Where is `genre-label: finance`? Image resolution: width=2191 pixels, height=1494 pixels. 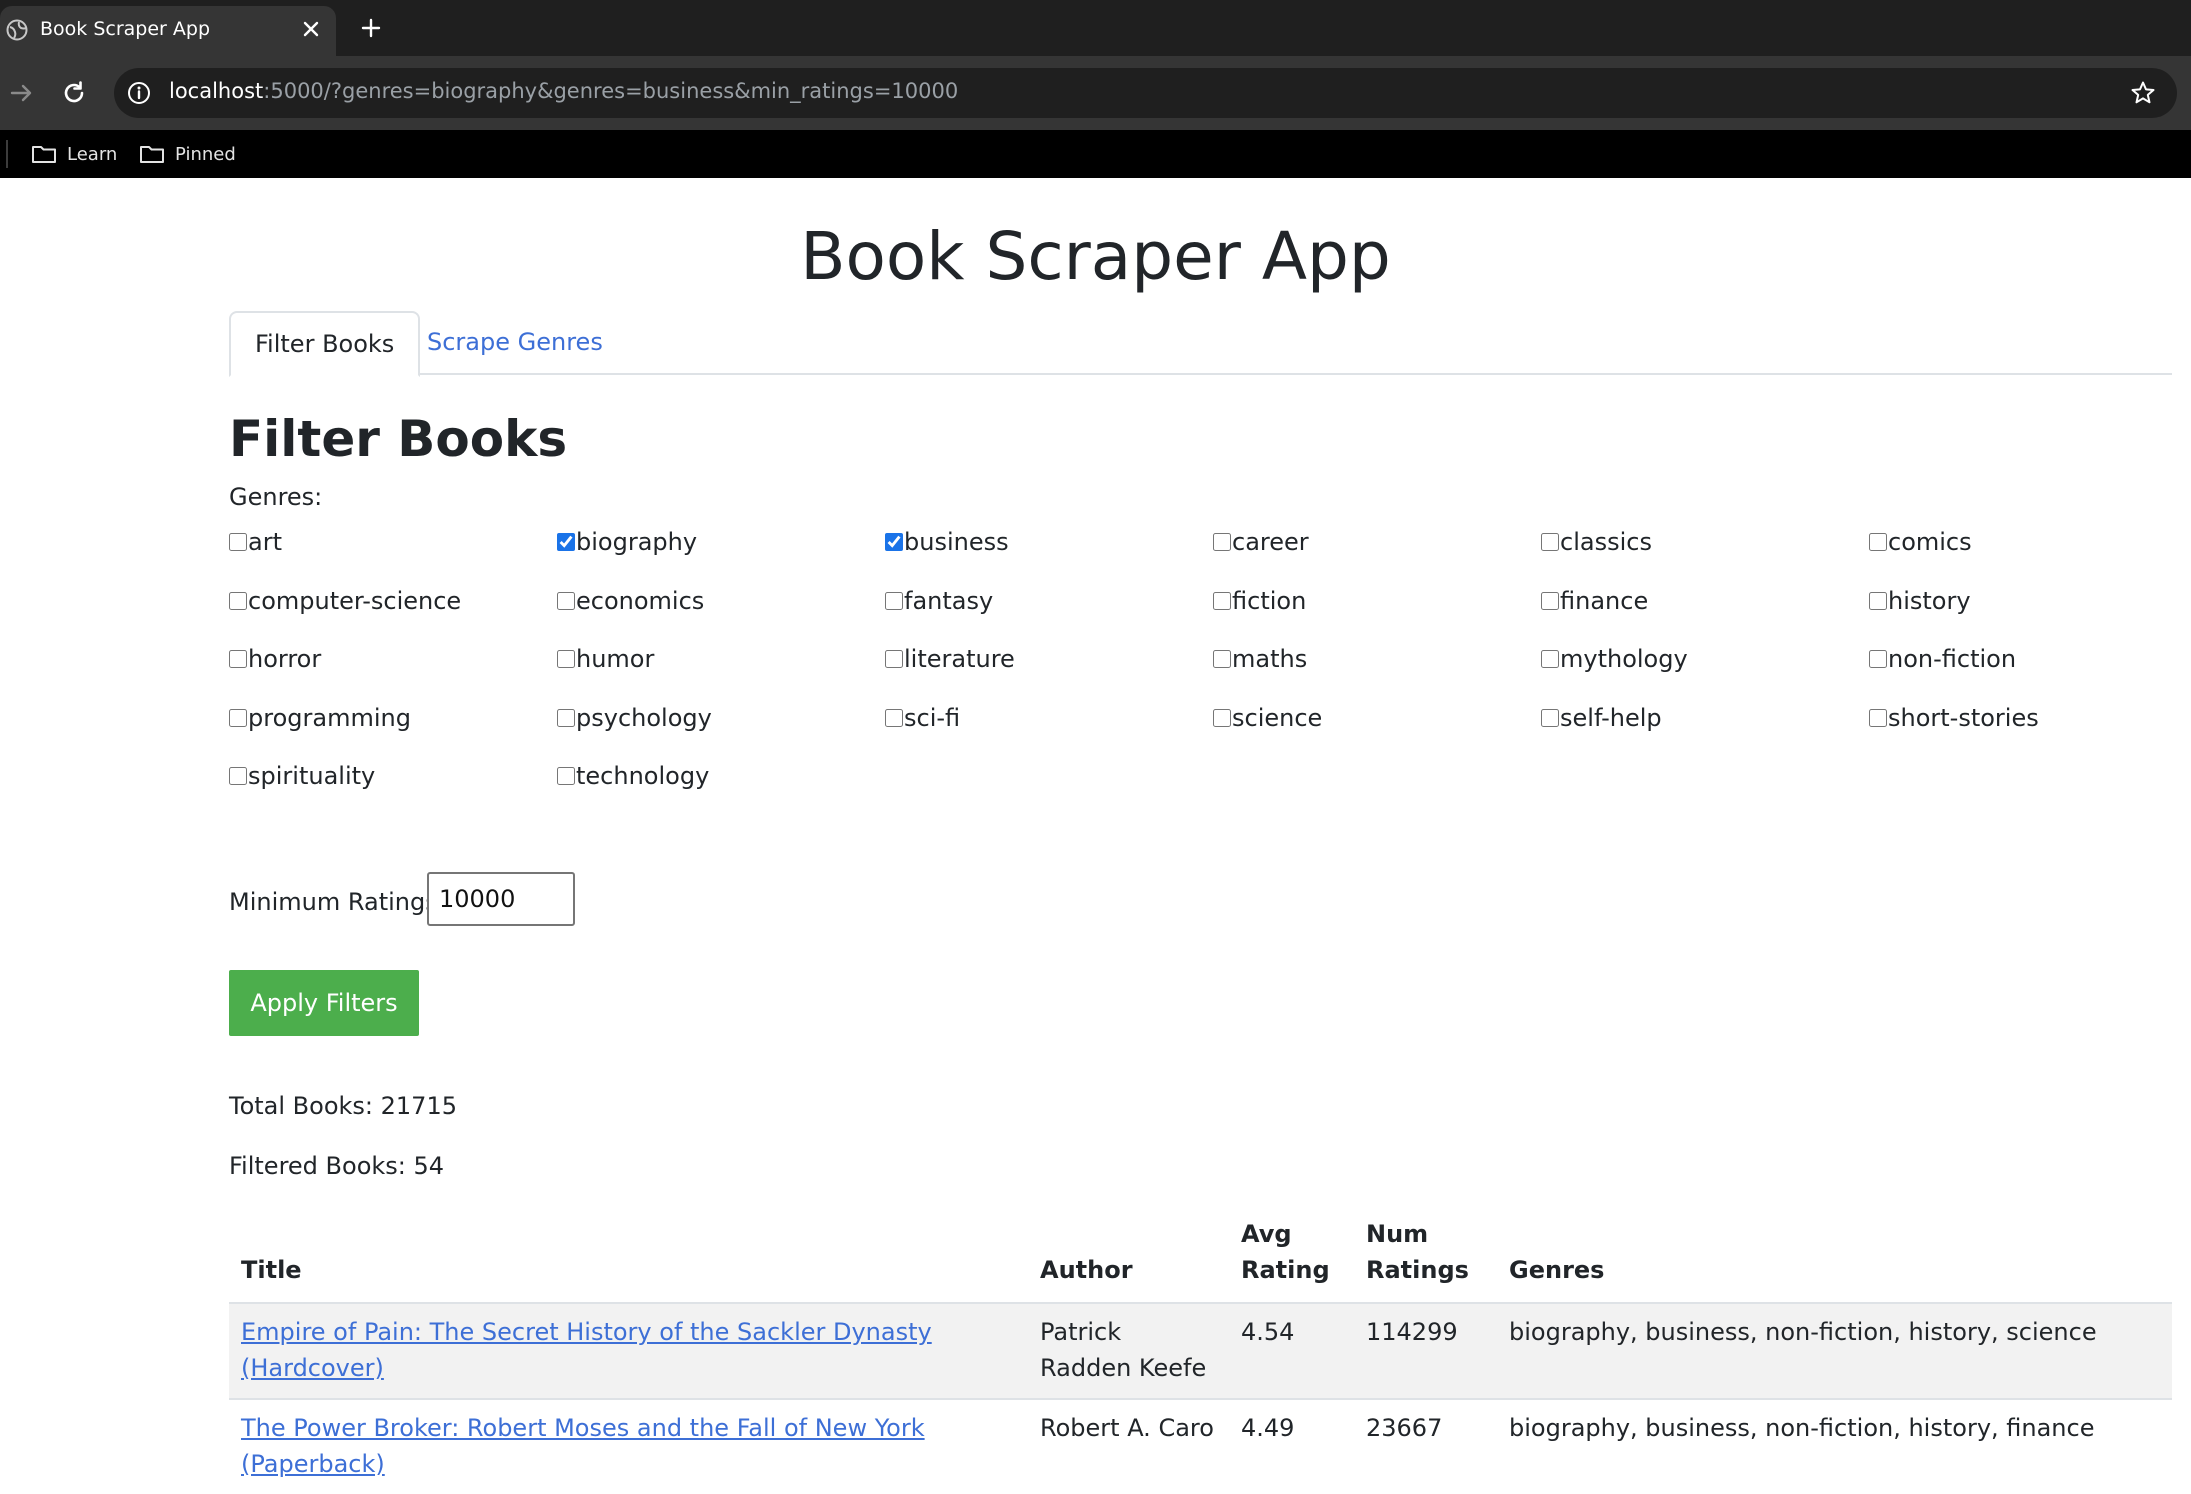
genre-label: finance is located at coordinates (1604, 600).